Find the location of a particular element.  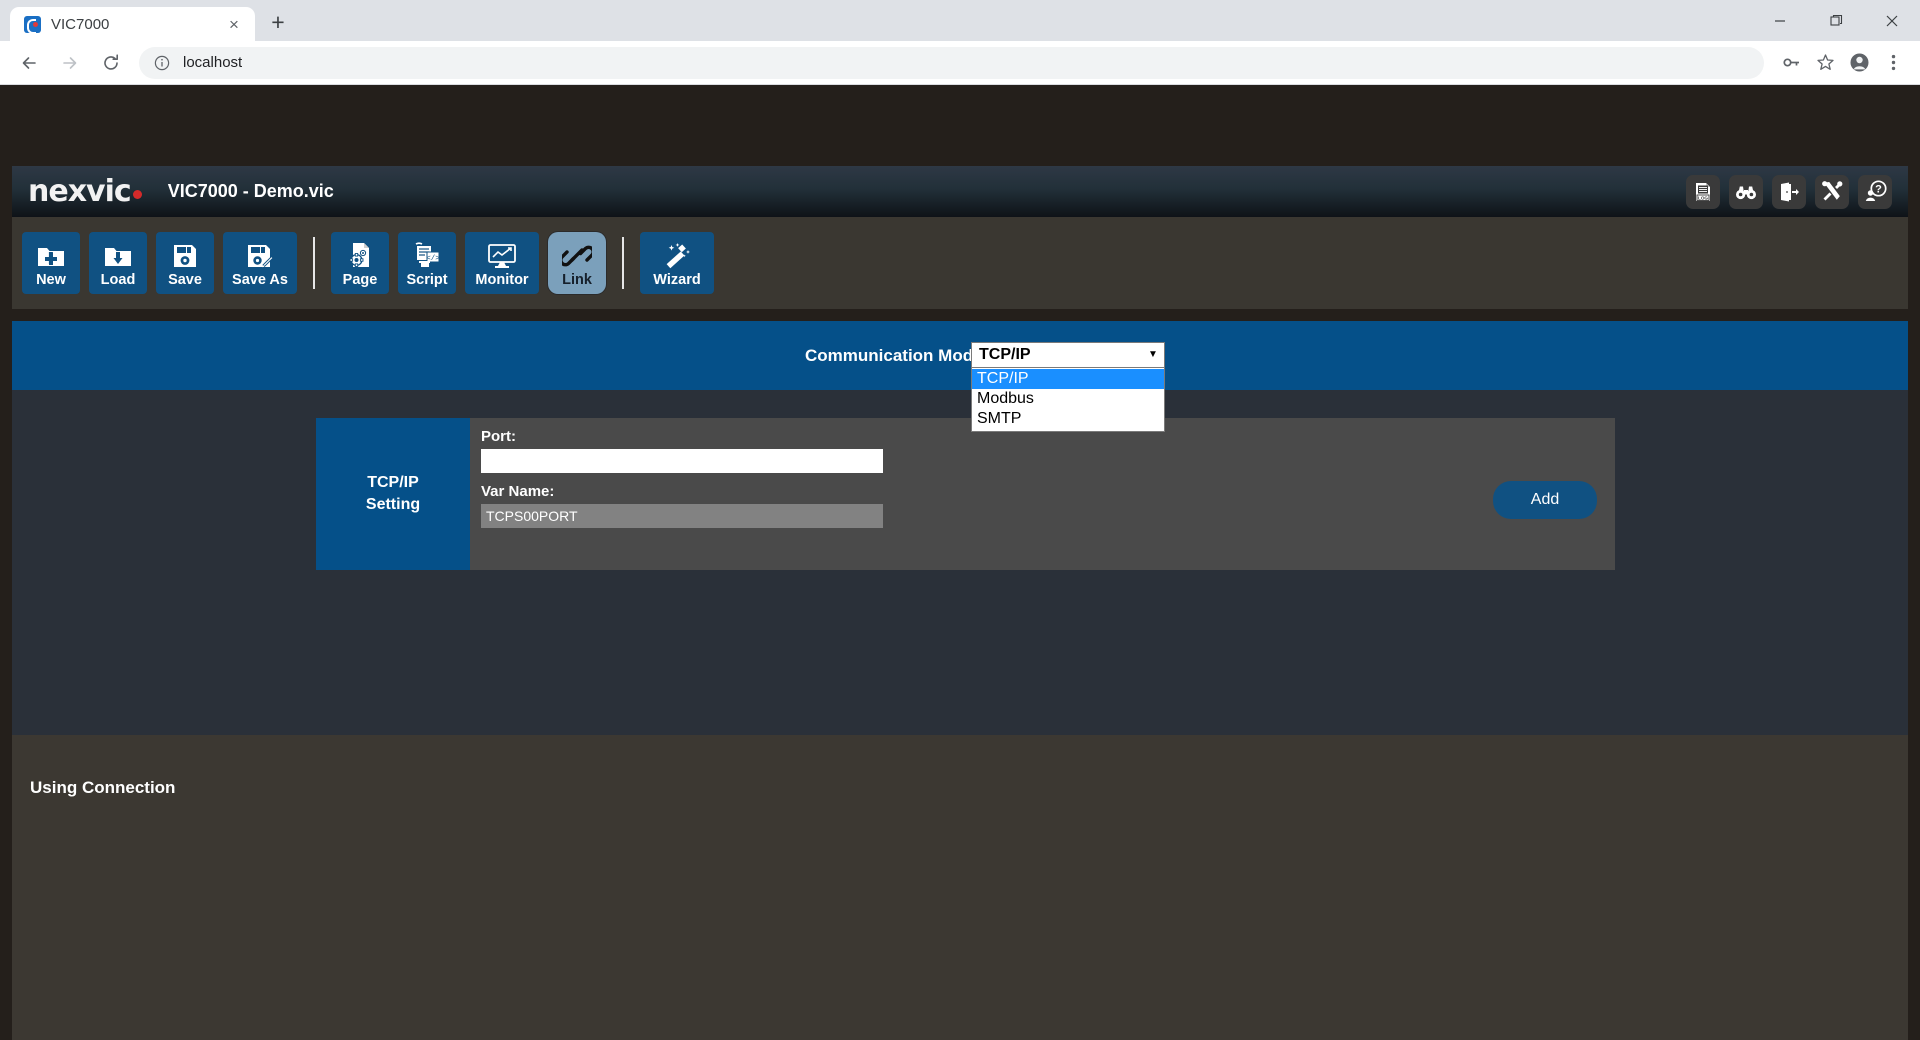

app-header: nexvic VIC7000 - Demo.vic LOG ? is located at coordinates (960, 191).